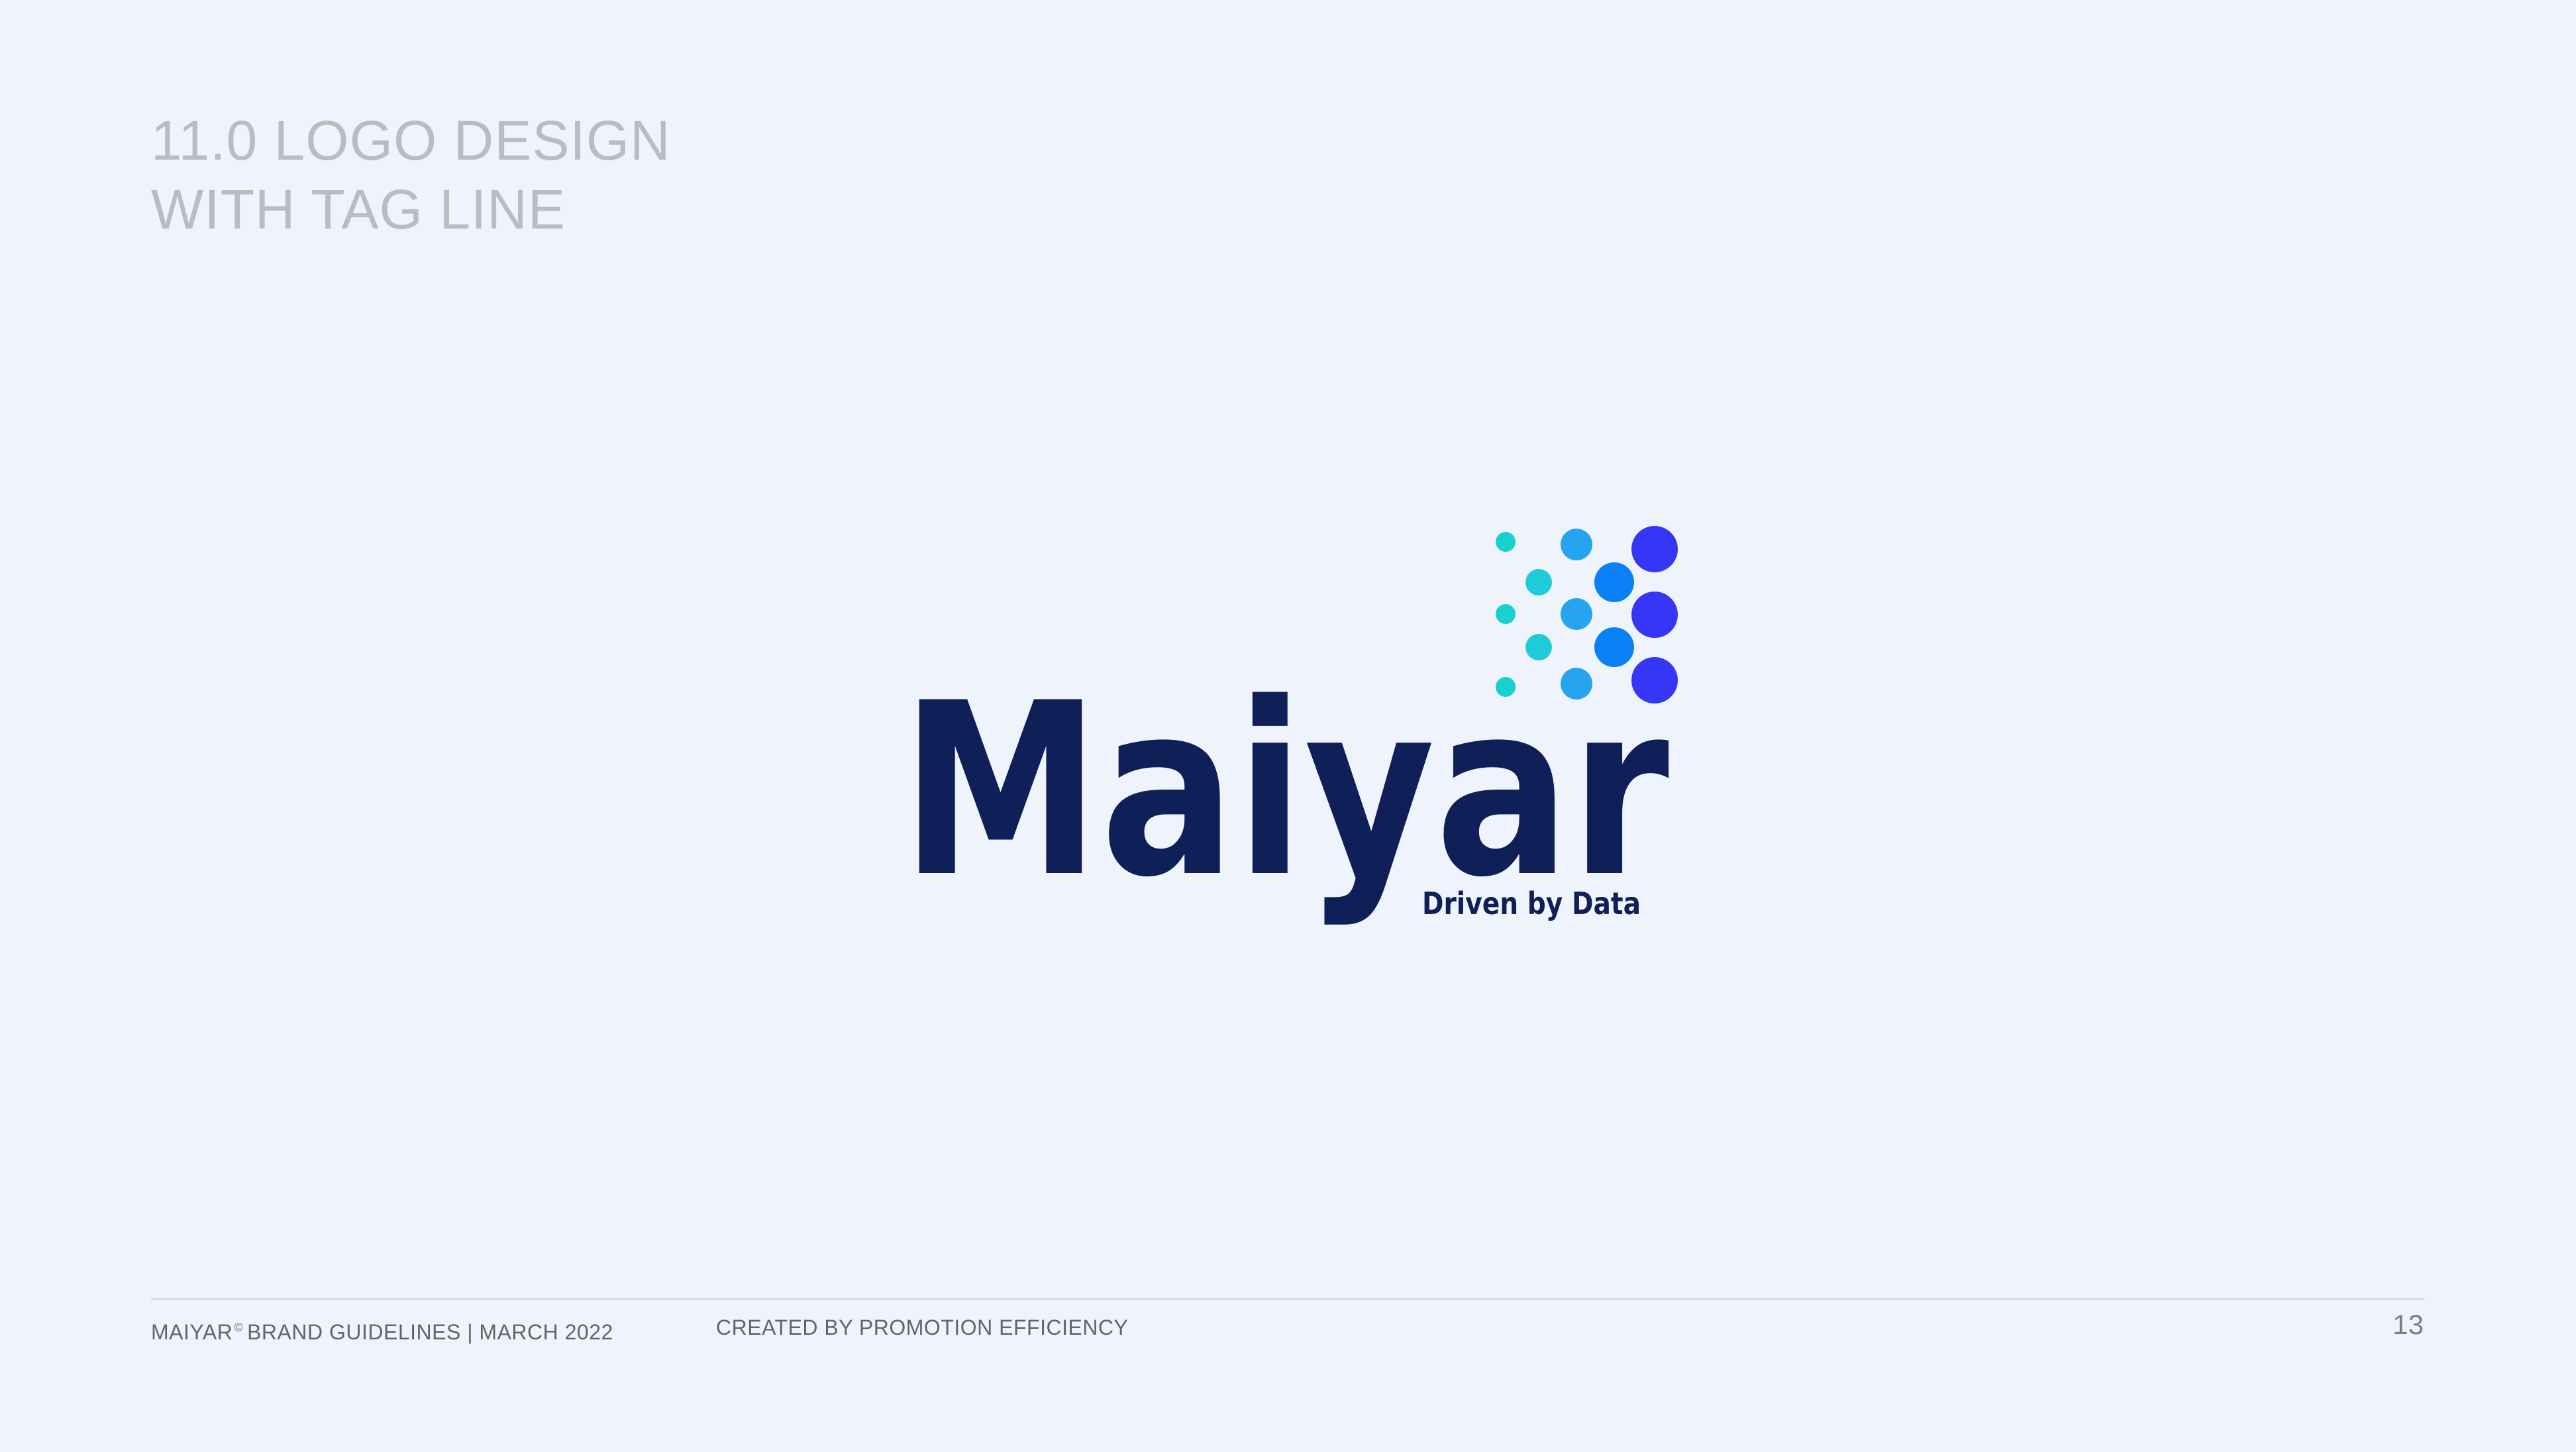  Describe the element at coordinates (1531, 903) in the screenshot. I see `logo-tagline: Driven by Data` at that location.